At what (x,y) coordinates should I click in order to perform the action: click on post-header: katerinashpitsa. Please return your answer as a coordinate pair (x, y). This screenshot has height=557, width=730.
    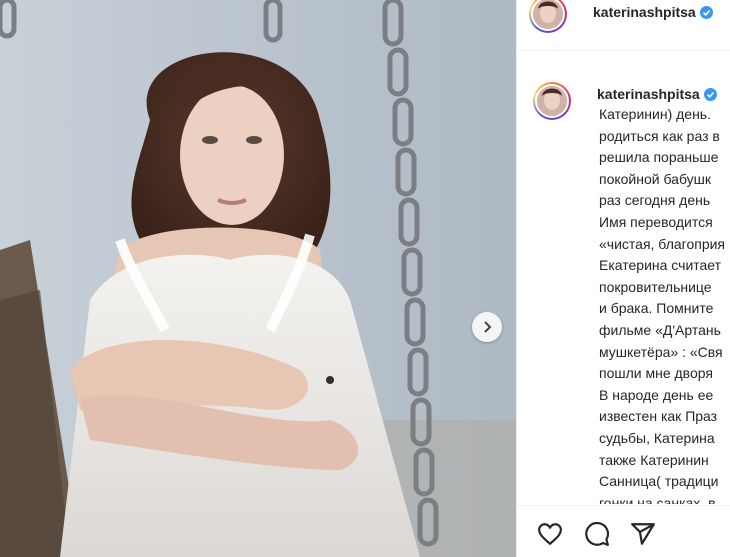
    Looking at the image, I should click on (623, 25).